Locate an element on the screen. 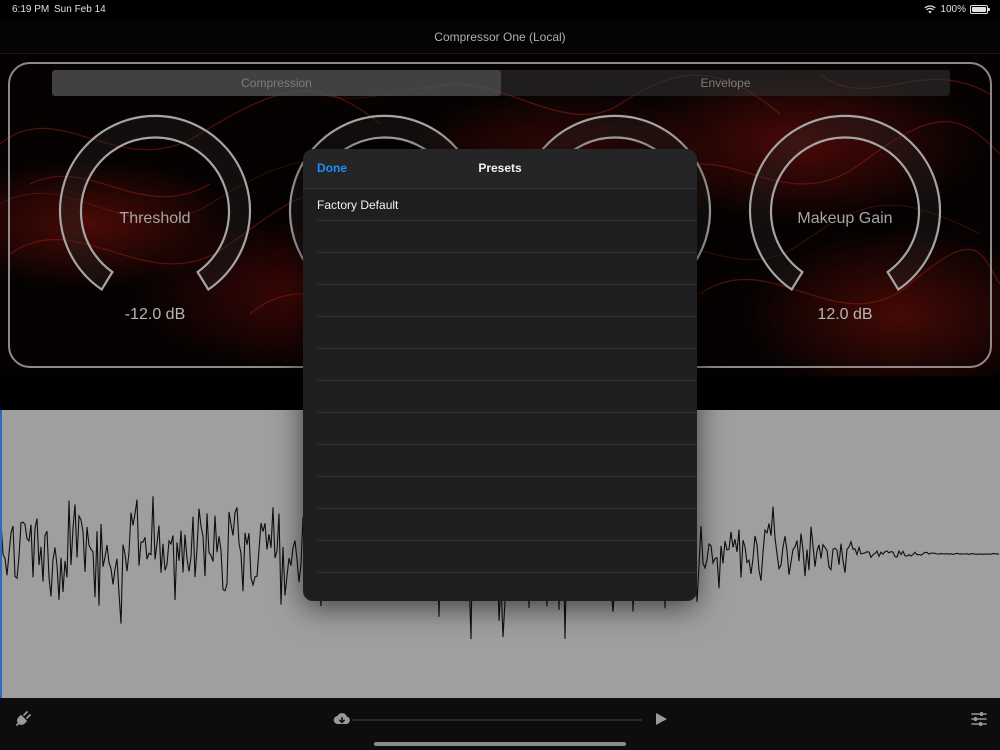 This screenshot has height=750, width=1000. wifi-icon is located at coordinates (930, 9).